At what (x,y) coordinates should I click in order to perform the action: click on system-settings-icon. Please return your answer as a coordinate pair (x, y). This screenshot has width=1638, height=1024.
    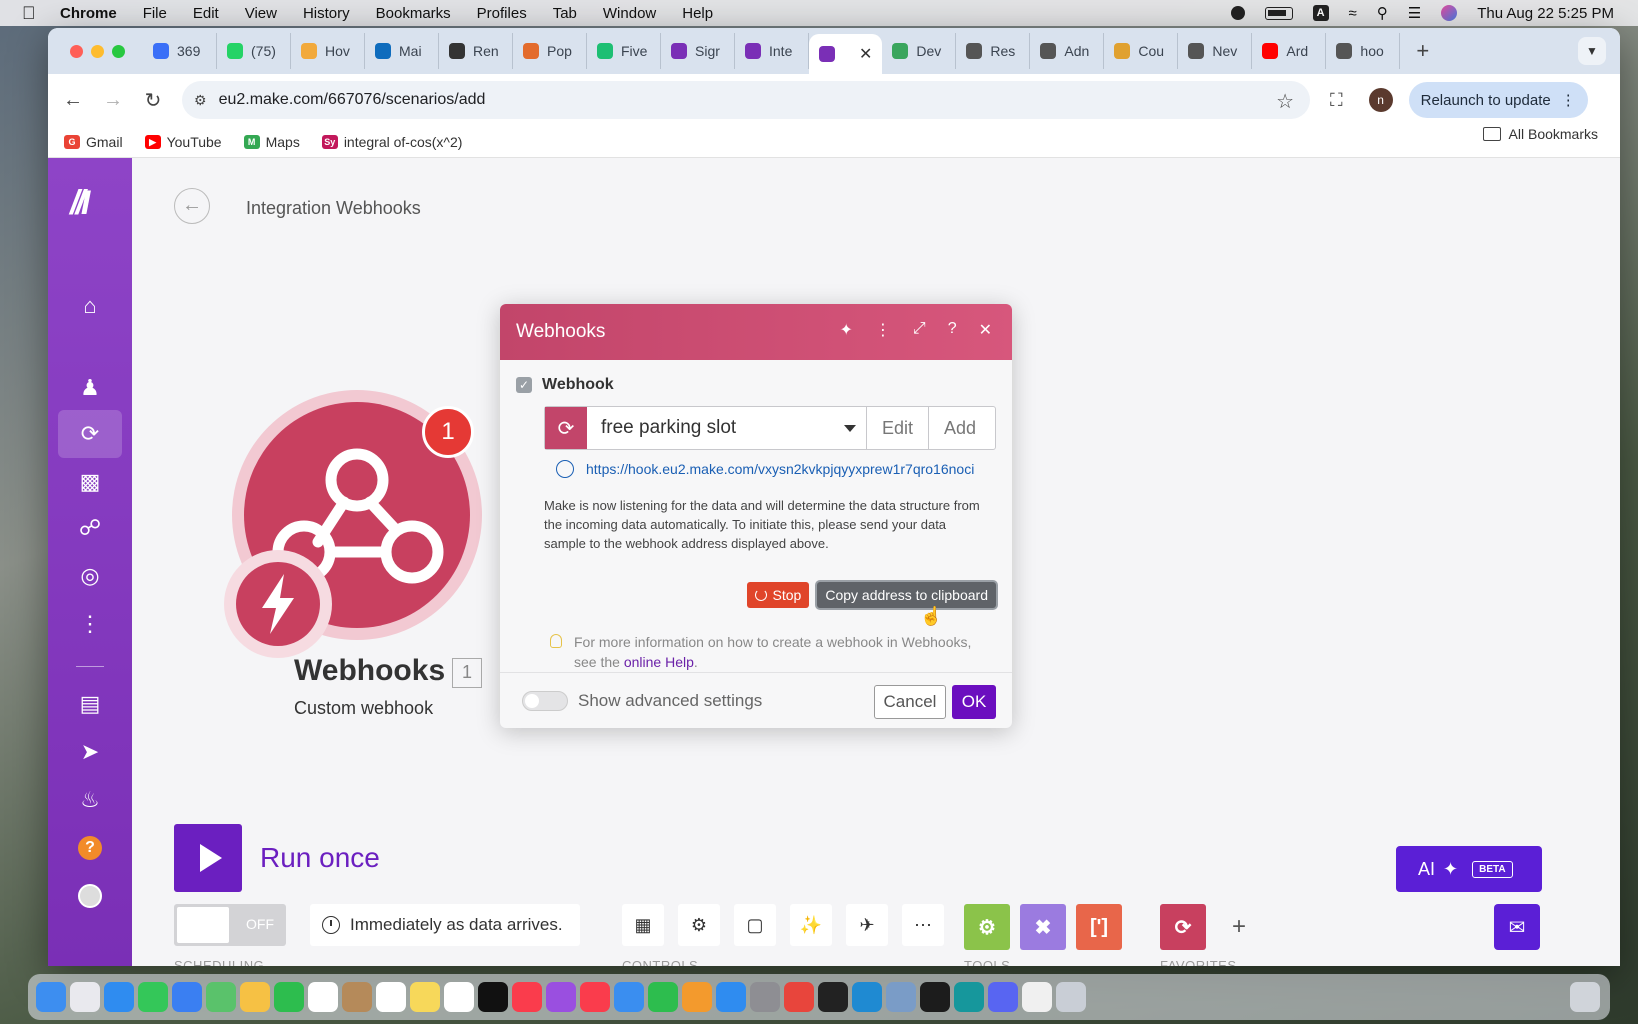
    Looking at the image, I should click on (765, 997).